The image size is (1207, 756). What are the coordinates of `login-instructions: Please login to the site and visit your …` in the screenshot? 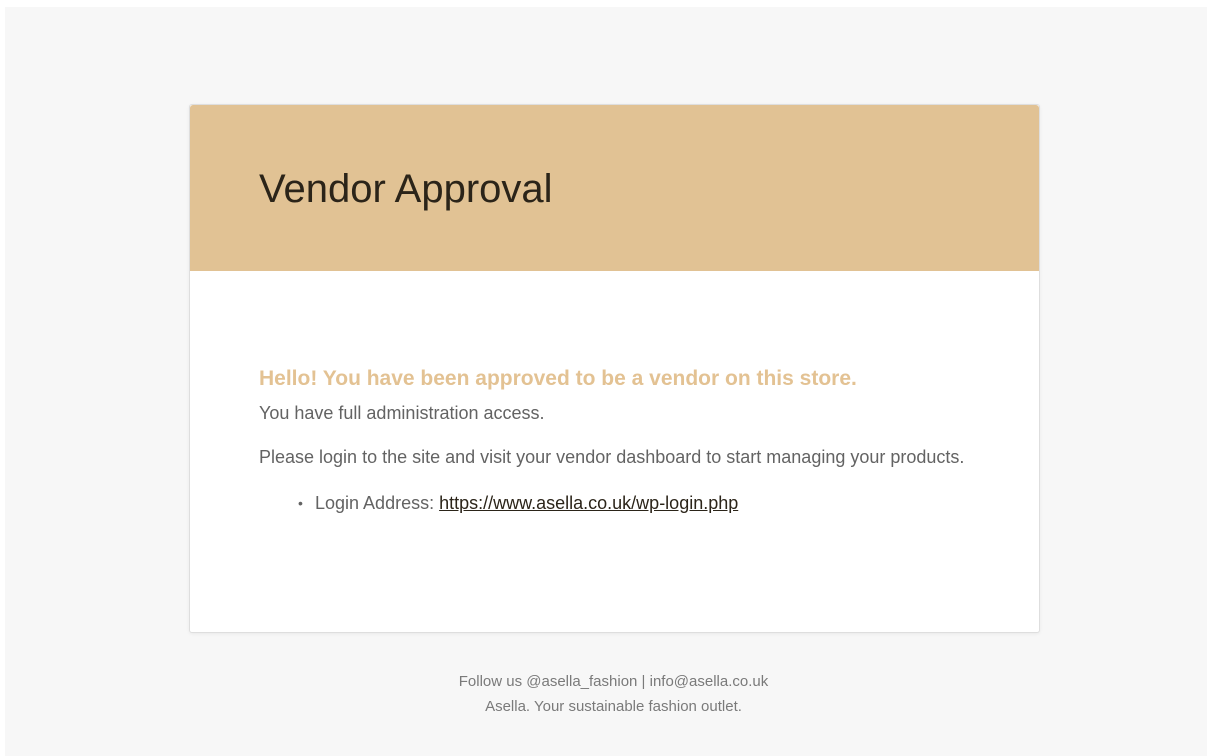 It's located at (612, 457).